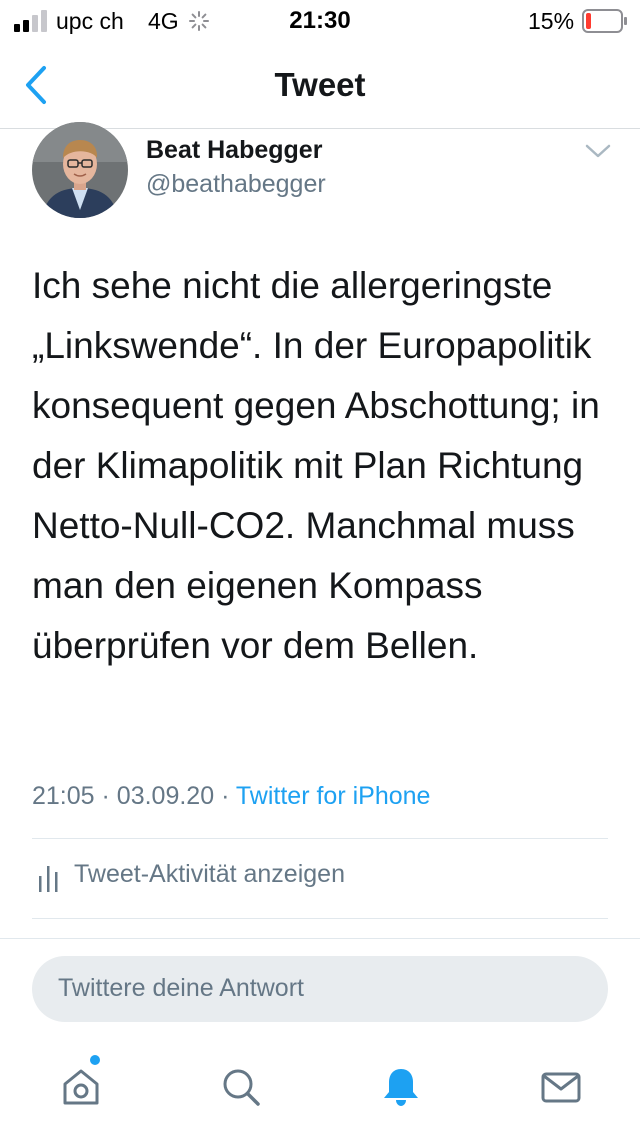 The width and height of the screenshot is (640, 1136). Describe the element at coordinates (95, 1060) in the screenshot. I see `home-notification-dot` at that location.